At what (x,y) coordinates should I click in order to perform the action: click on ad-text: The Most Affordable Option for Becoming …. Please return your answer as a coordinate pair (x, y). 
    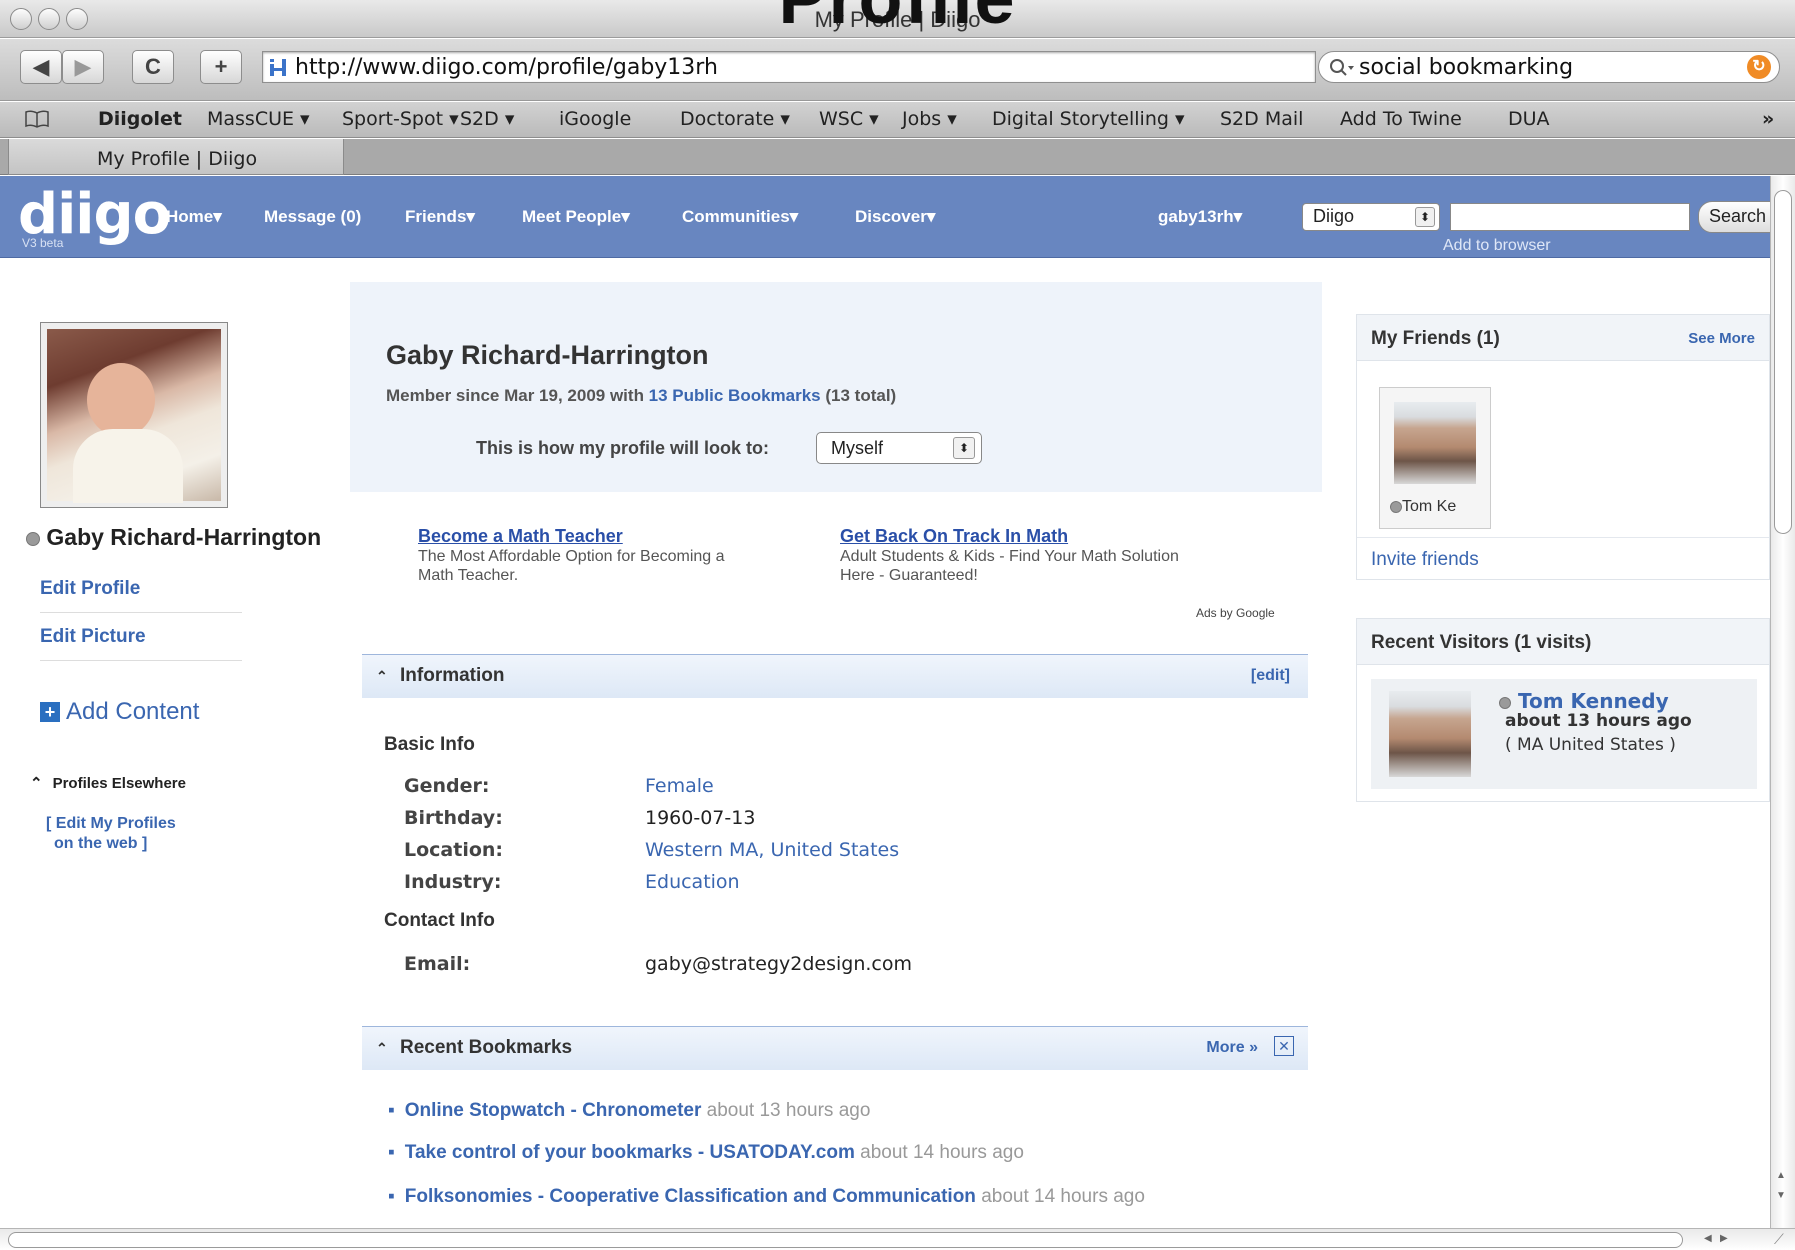
    Looking at the image, I should click on (571, 556).